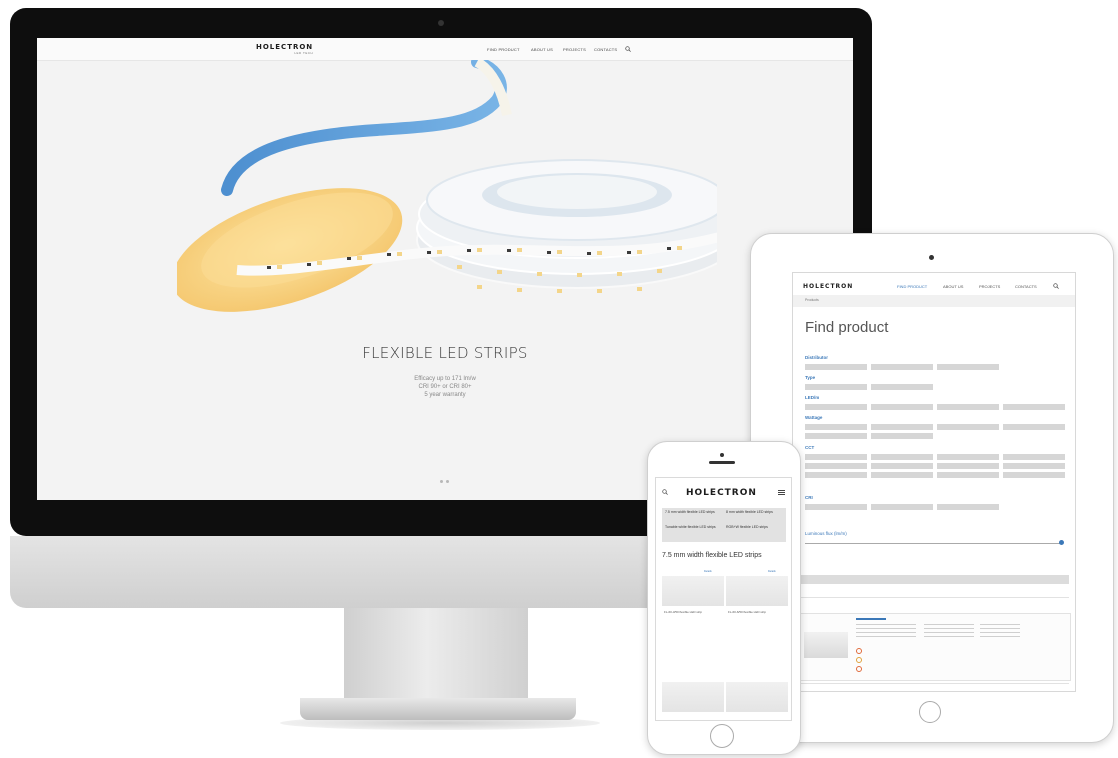  I want to click on filter-label: CCT, so click(810, 447).